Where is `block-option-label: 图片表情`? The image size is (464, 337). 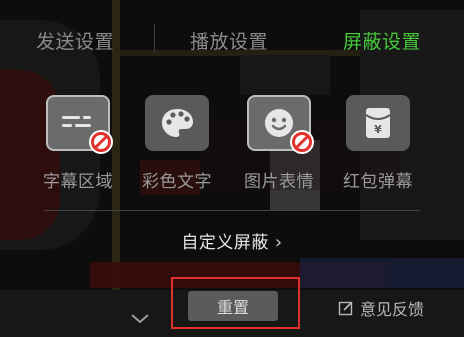 block-option-label: 图片表情 is located at coordinates (279, 182).